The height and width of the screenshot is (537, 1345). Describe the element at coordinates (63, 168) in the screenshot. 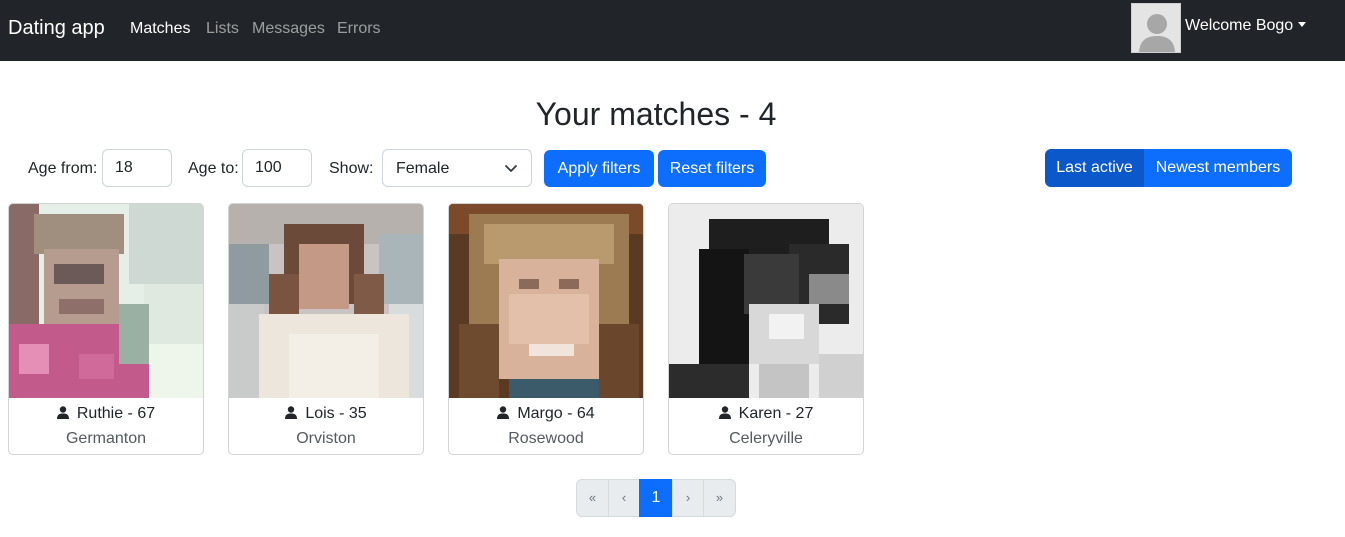

I see `age-from-label: Age from:` at that location.